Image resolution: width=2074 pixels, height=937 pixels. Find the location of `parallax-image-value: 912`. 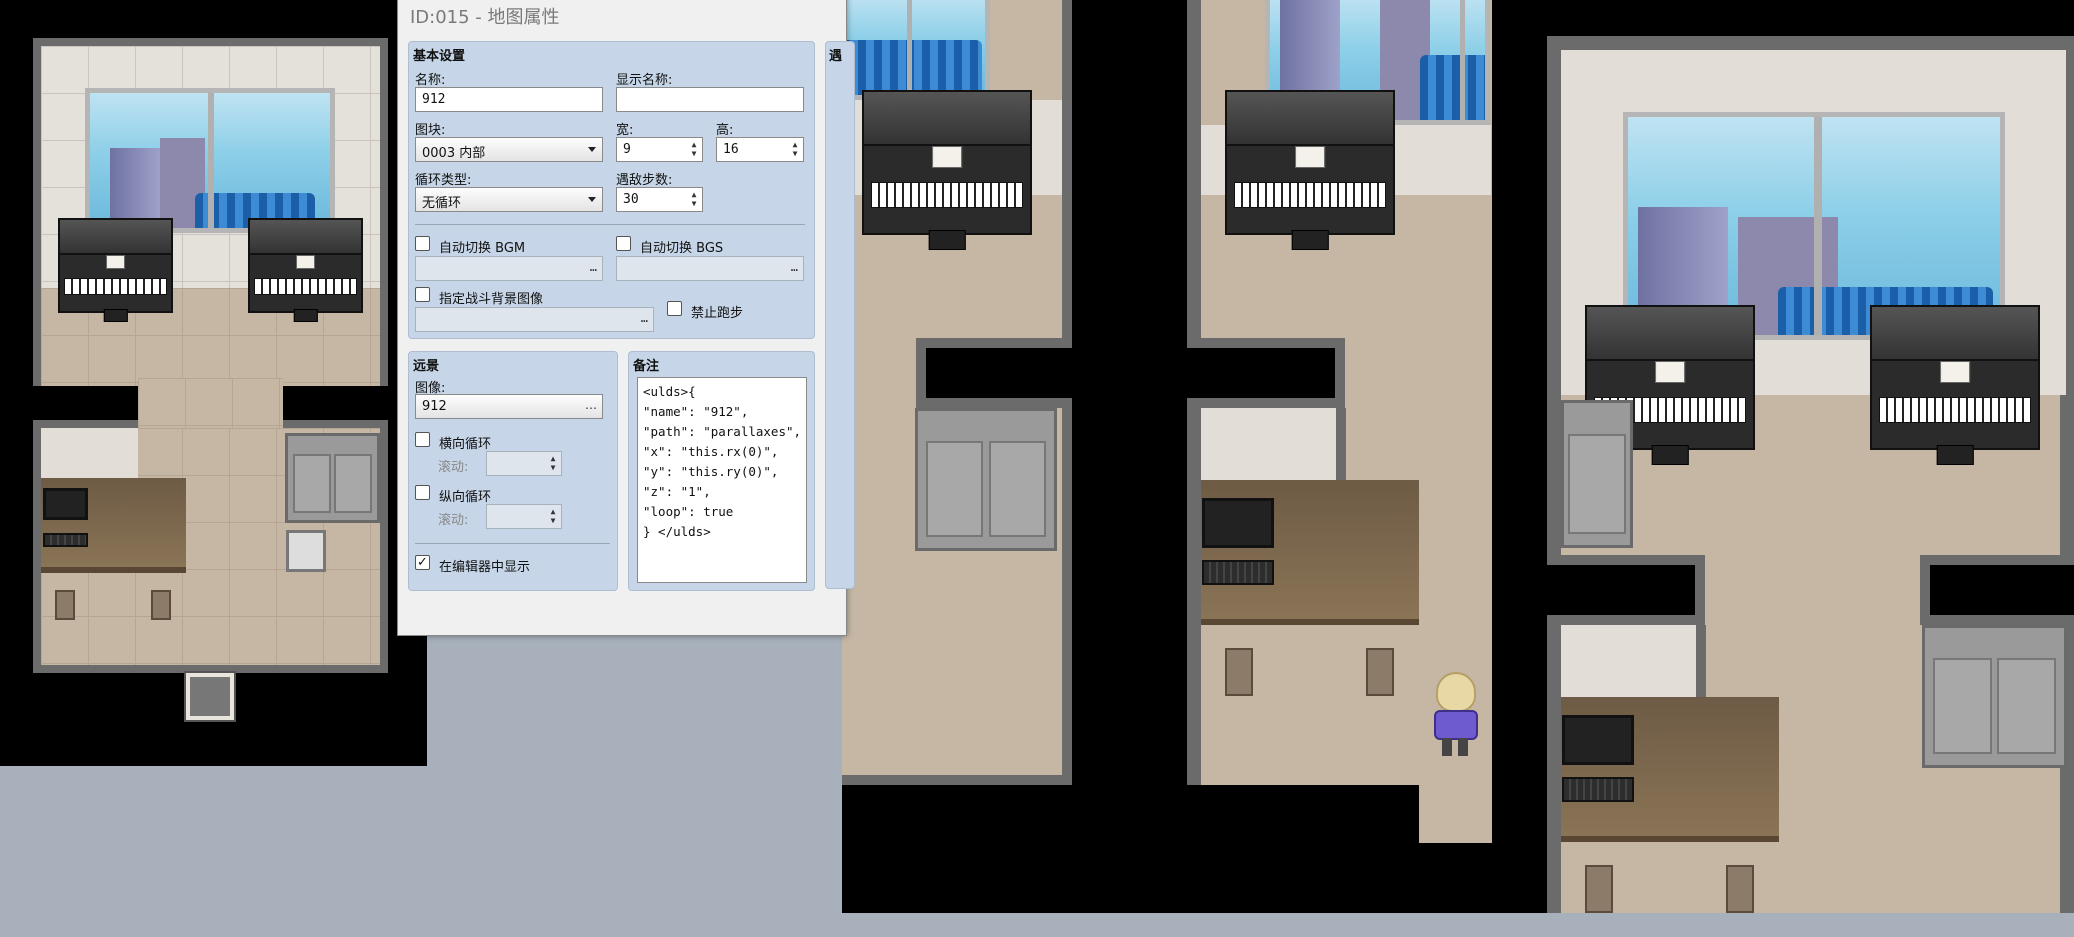

parallax-image-value: 912 is located at coordinates (434, 406).